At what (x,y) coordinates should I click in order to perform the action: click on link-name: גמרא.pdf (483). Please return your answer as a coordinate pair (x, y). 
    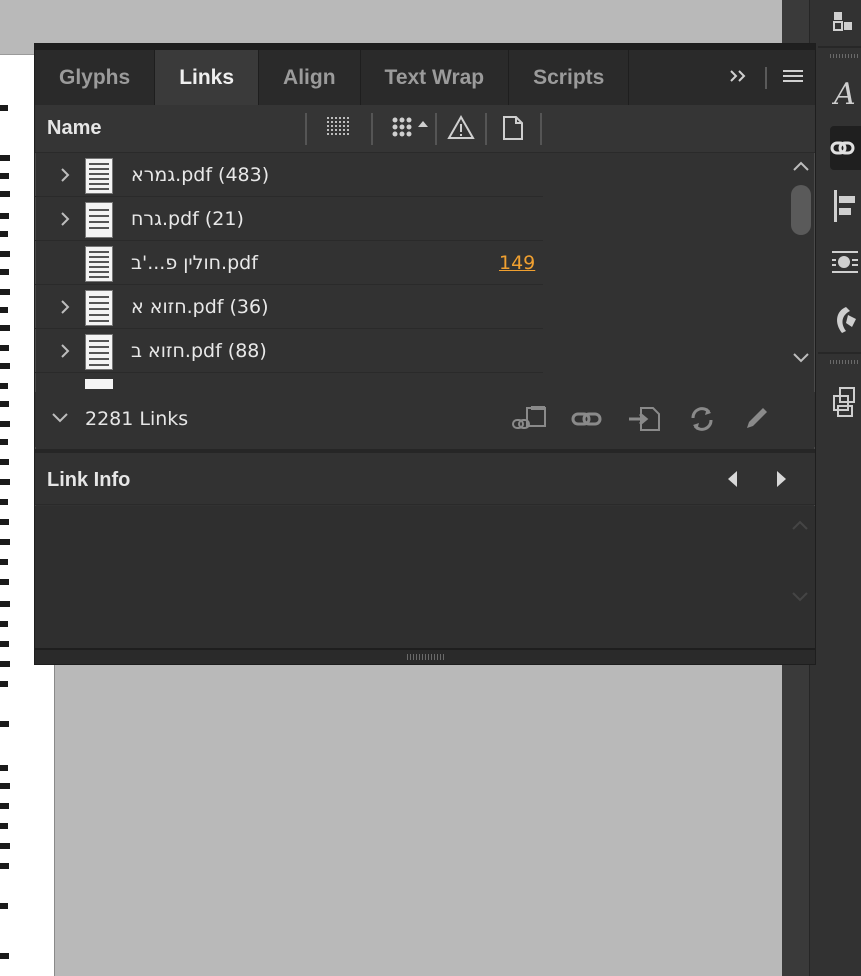
    Looking at the image, I should click on (200, 175).